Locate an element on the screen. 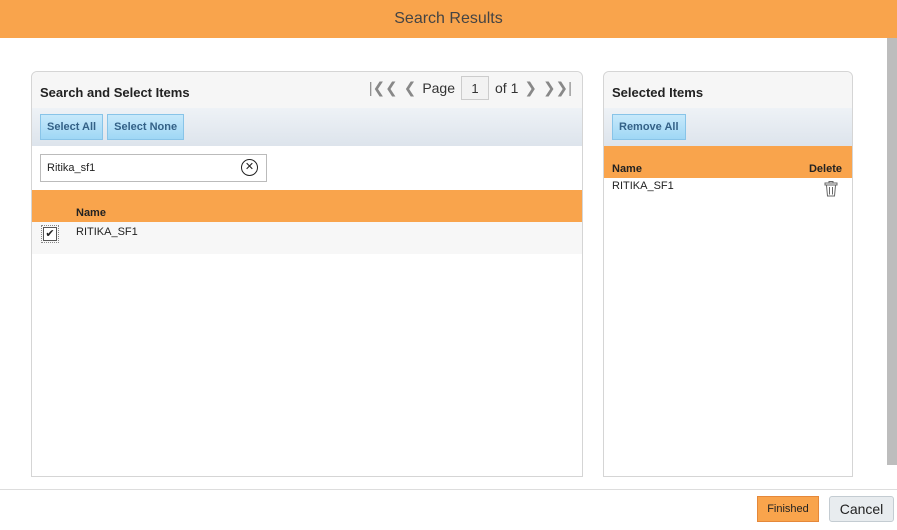  clear-circle-icon: ✕ is located at coordinates (249, 167).